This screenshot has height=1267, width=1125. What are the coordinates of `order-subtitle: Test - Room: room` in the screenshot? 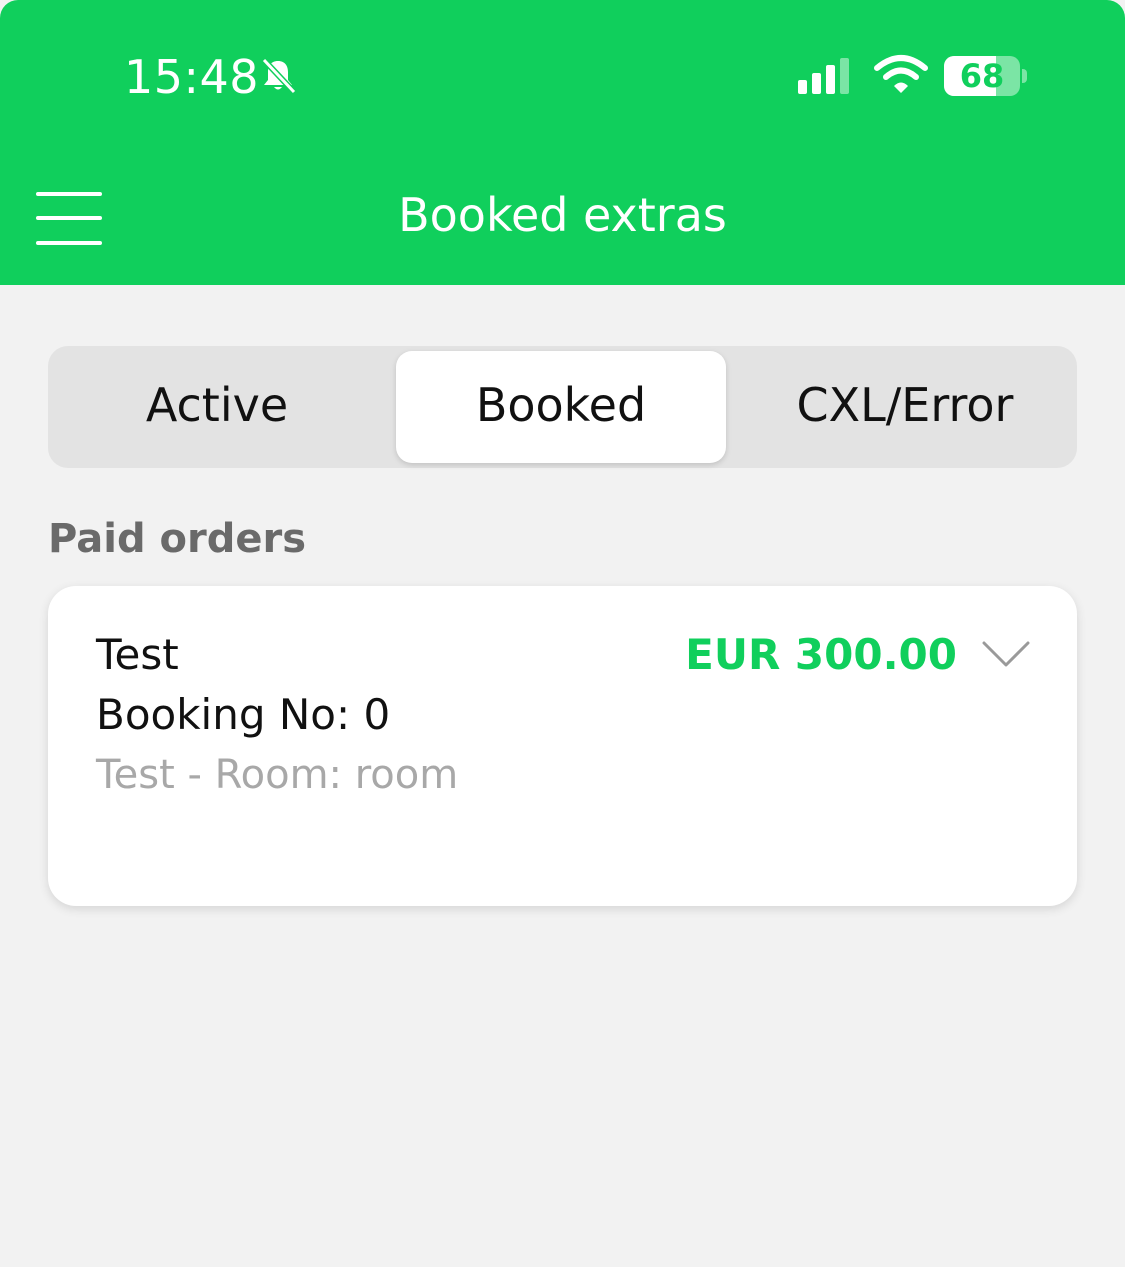 It's located at (277, 775).